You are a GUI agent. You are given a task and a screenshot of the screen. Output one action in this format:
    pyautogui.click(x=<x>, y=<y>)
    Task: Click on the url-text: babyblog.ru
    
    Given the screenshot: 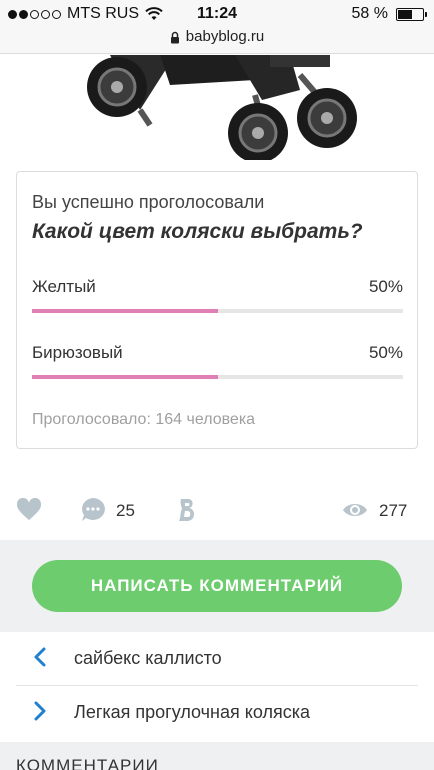 What is the action you would take?
    pyautogui.click(x=225, y=36)
    